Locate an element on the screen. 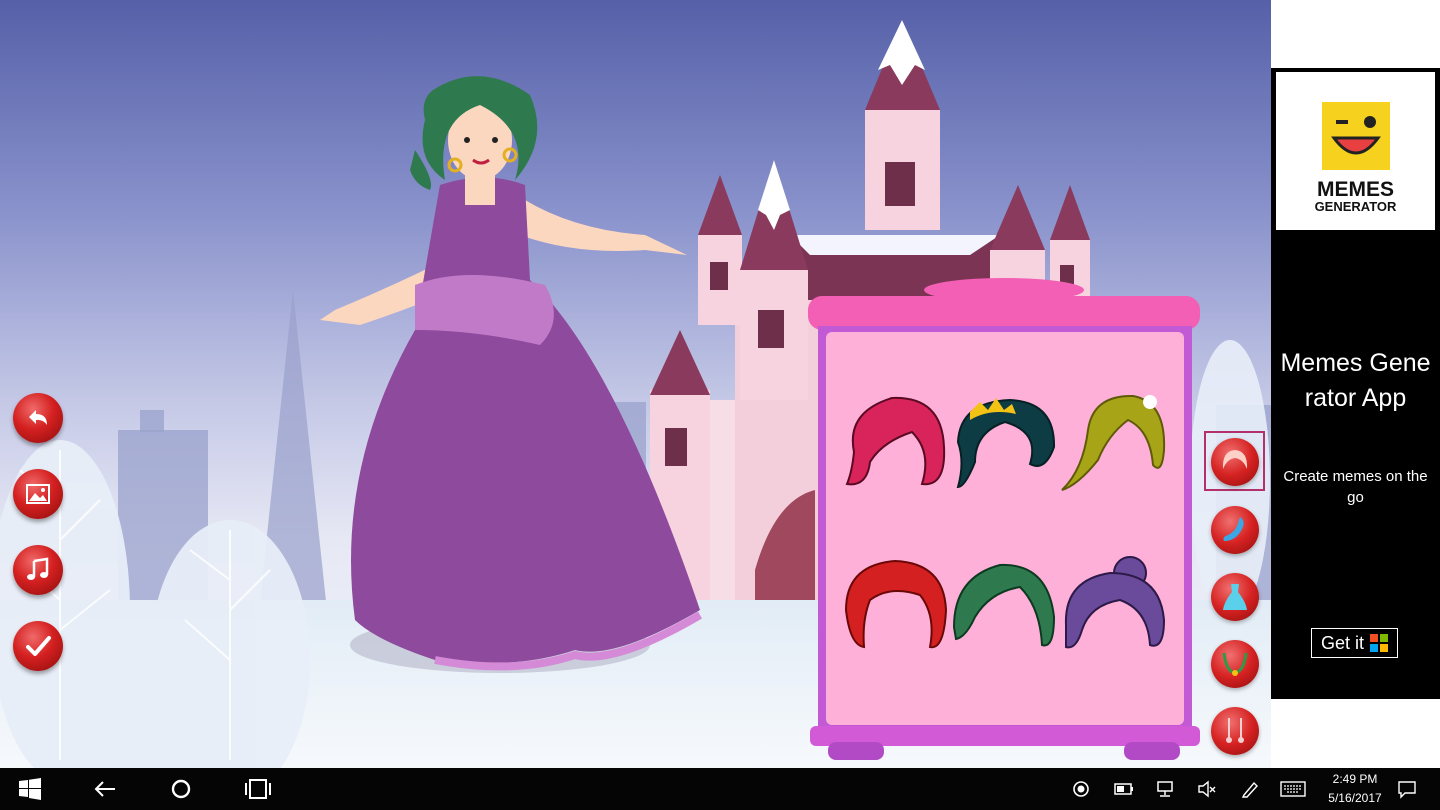  wardrobe-item-hair-pink-bob is located at coordinates (895, 441).